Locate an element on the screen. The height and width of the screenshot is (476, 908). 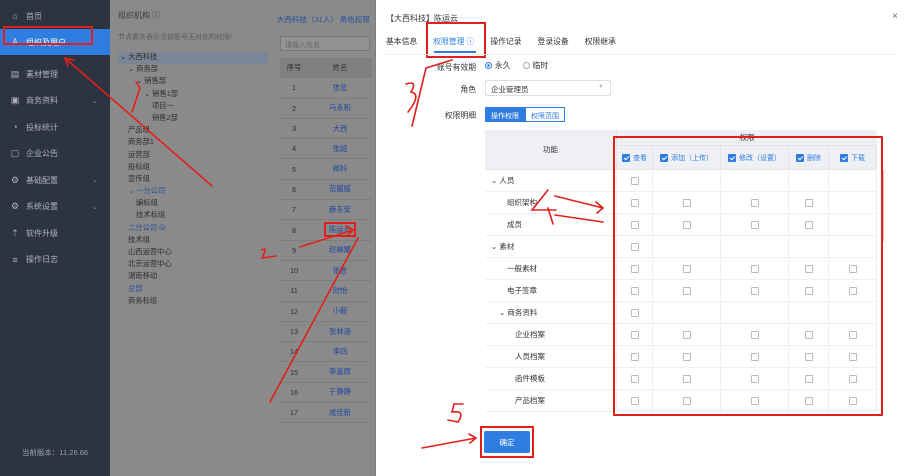
row-name: 成佳新 is located at coordinates (340, 413).